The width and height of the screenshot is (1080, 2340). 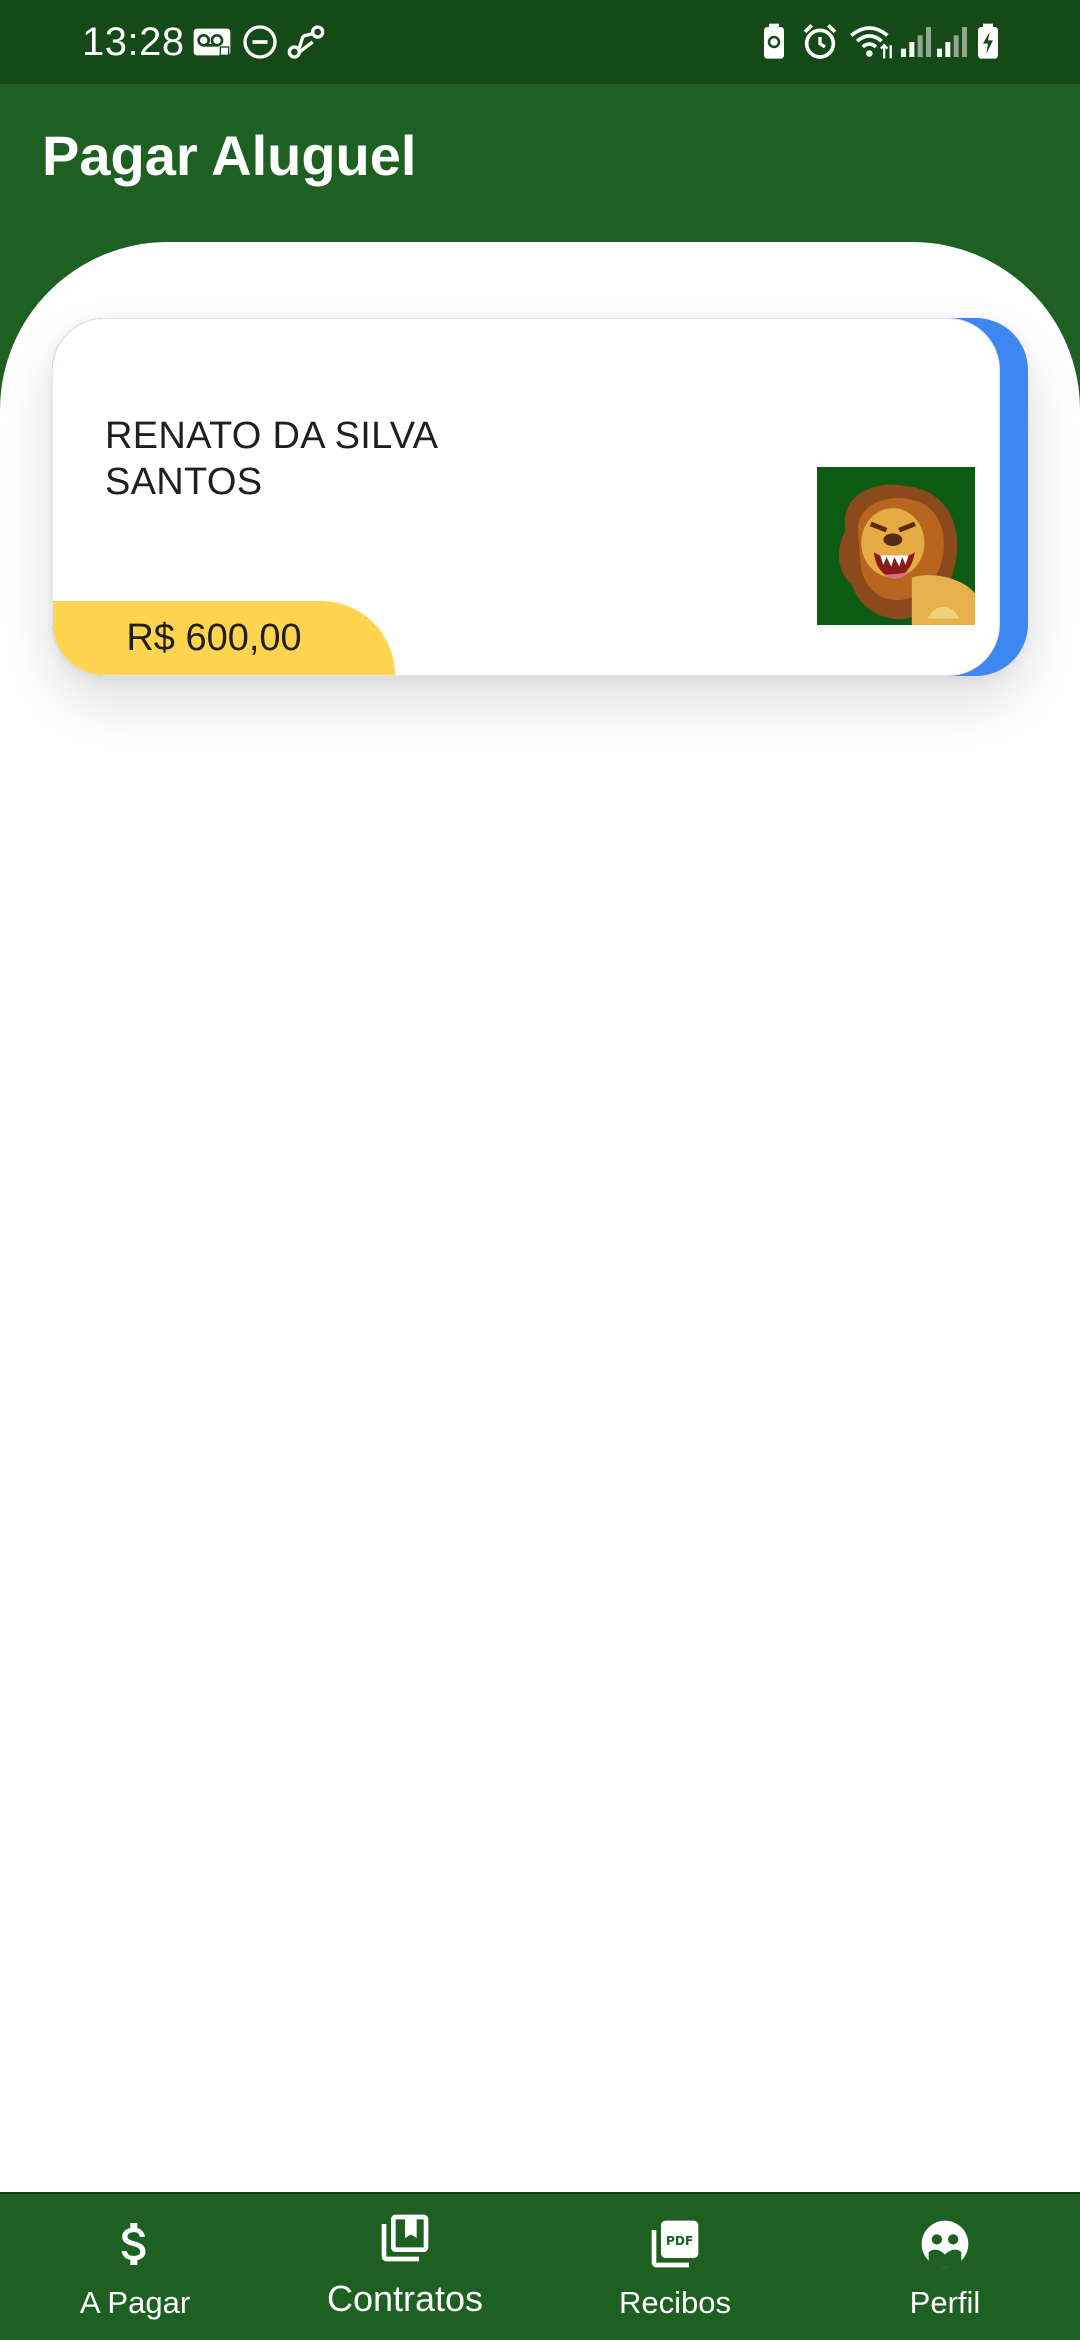 I want to click on contract-card-body: RENATO DA SILVA SANTOS R$ 600,00, so click(x=526, y=497).